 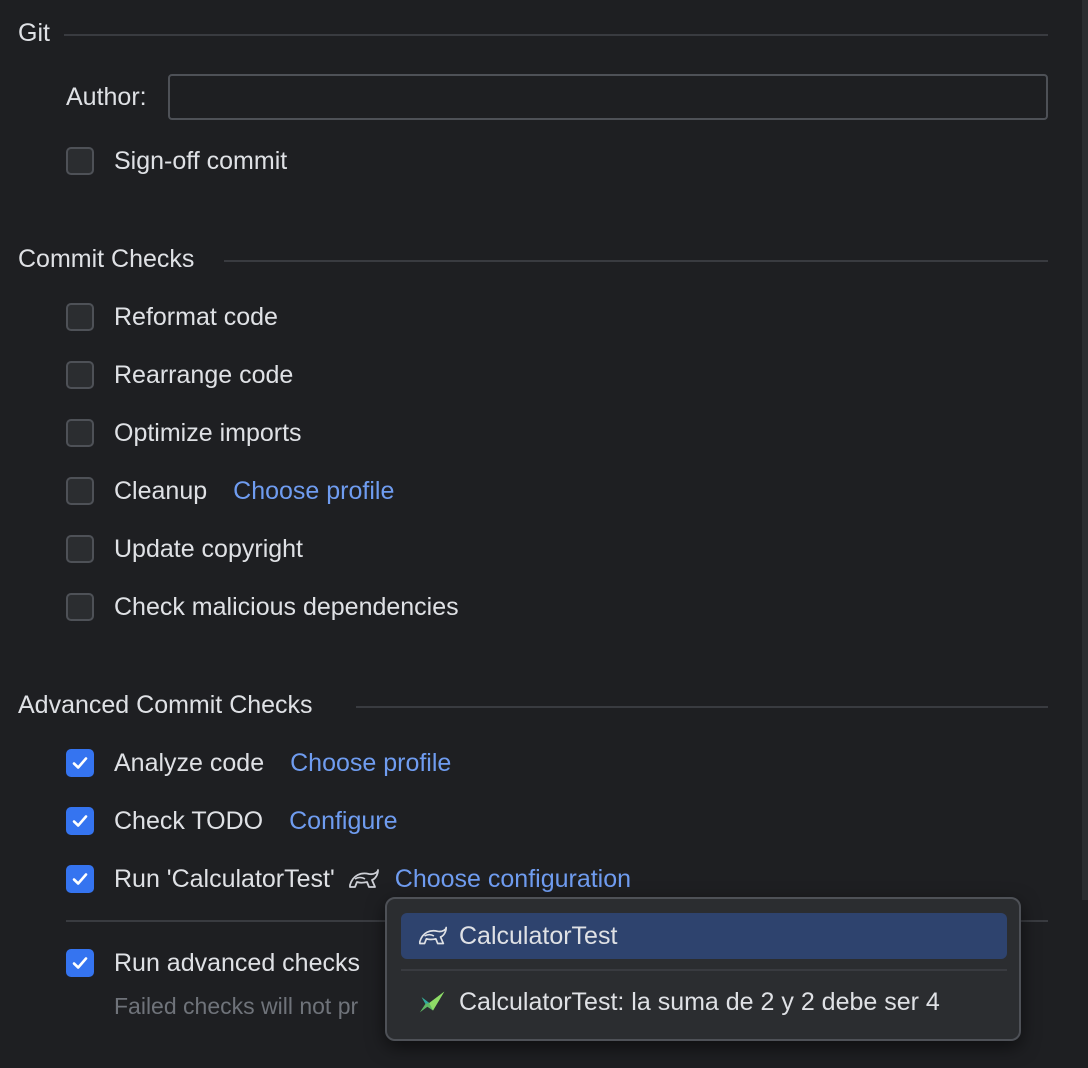 I want to click on optimize-imports-row: Optimize imports, so click(x=184, y=433).